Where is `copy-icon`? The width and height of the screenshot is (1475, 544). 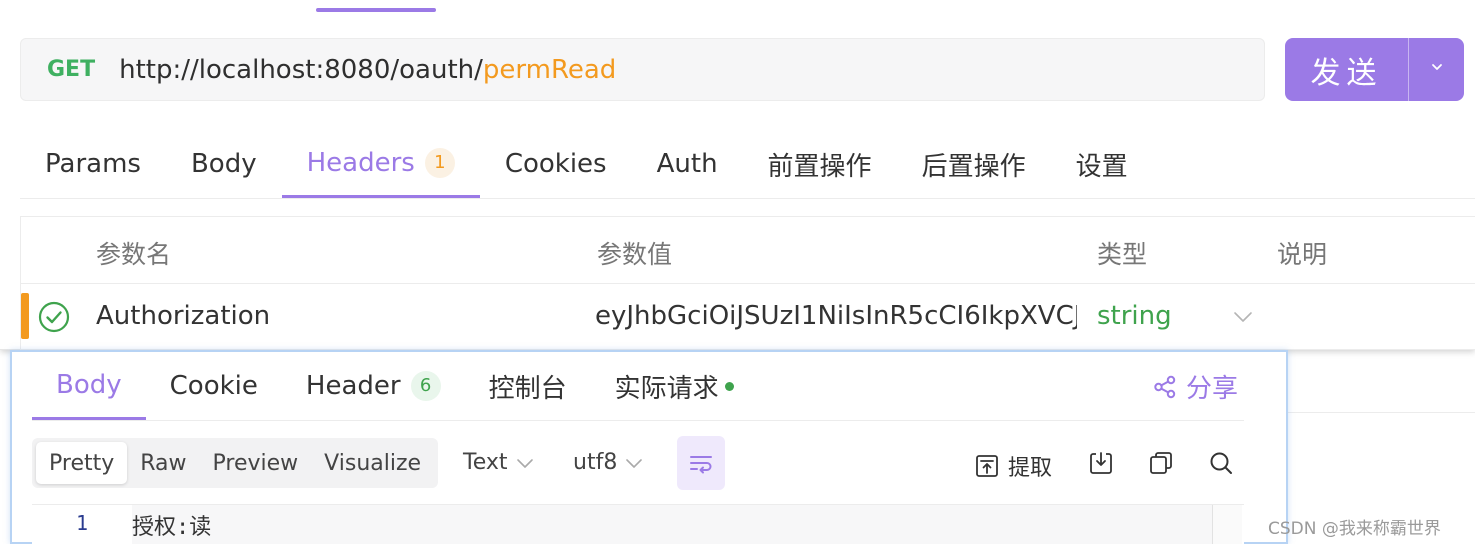
copy-icon is located at coordinates (1161, 463).